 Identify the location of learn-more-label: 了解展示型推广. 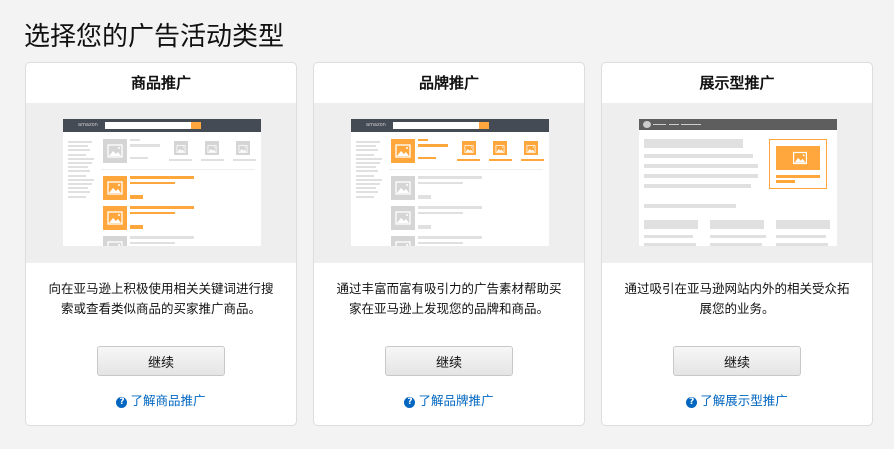
(744, 400).